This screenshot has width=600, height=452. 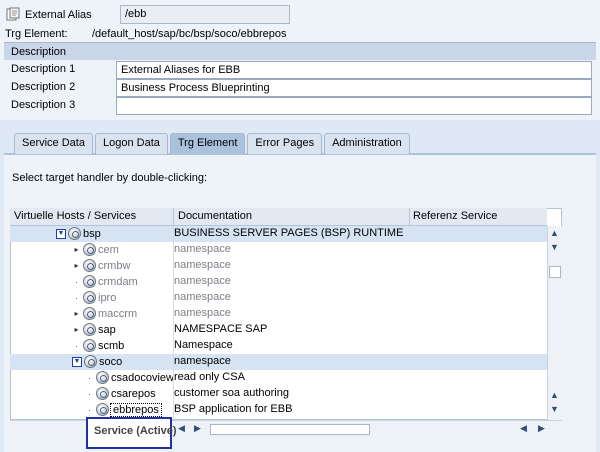 What do you see at coordinates (554, 323) in the screenshot?
I see `vertical-scrollbar: ▲ ▼ ▲ ▼` at bounding box center [554, 323].